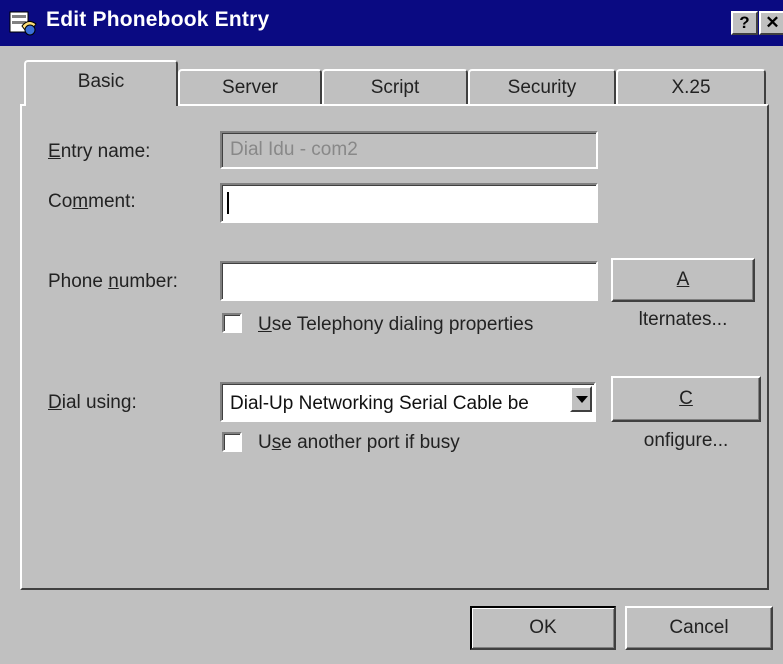  I want to click on tab-basic: Basic, so click(101, 83).